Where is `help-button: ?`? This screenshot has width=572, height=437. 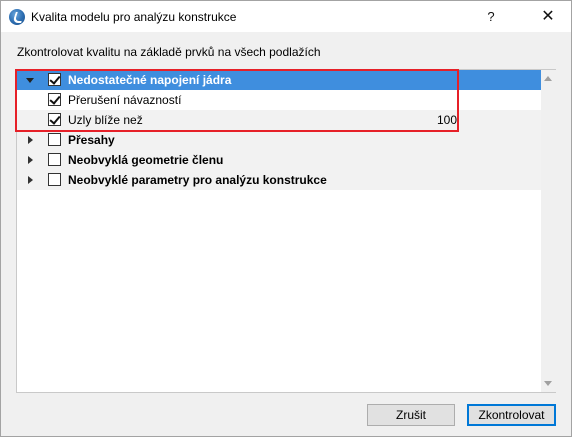
help-button: ? is located at coordinates (491, 16).